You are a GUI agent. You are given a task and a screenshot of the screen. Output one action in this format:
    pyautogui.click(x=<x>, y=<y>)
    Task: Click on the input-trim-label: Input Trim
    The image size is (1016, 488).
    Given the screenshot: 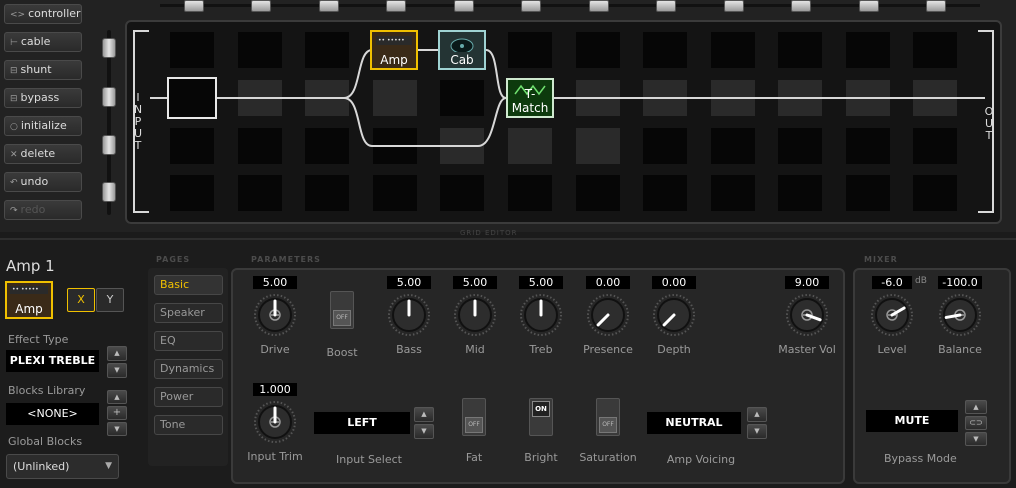 What is the action you would take?
    pyautogui.click(x=275, y=456)
    